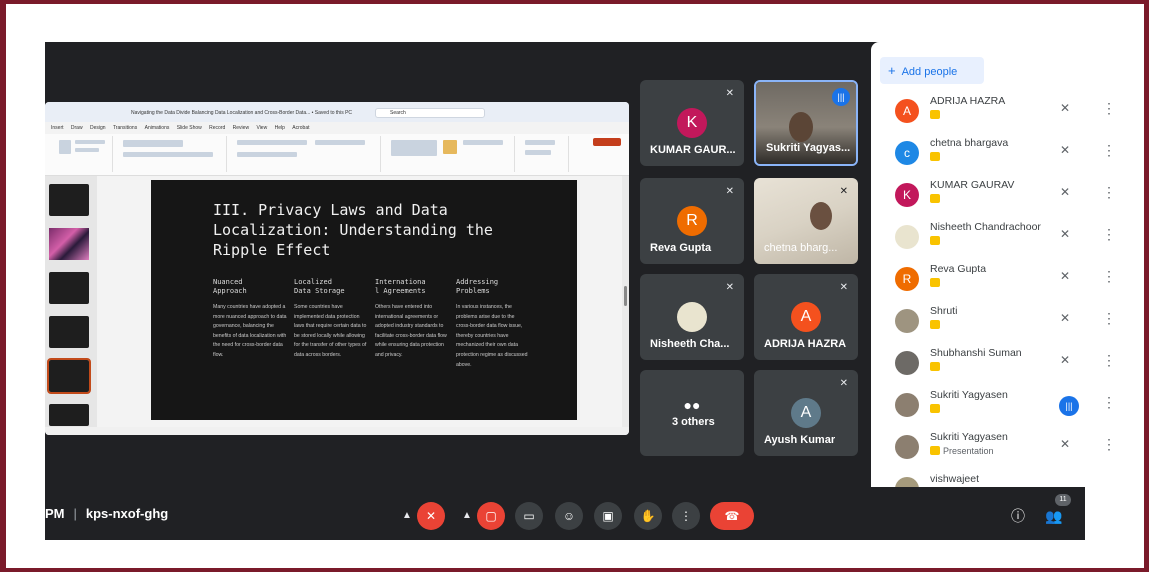 This screenshot has height=572, width=1149. Describe the element at coordinates (300, 128) in the screenshot. I see `ribbon-tab: Acrobat` at that location.